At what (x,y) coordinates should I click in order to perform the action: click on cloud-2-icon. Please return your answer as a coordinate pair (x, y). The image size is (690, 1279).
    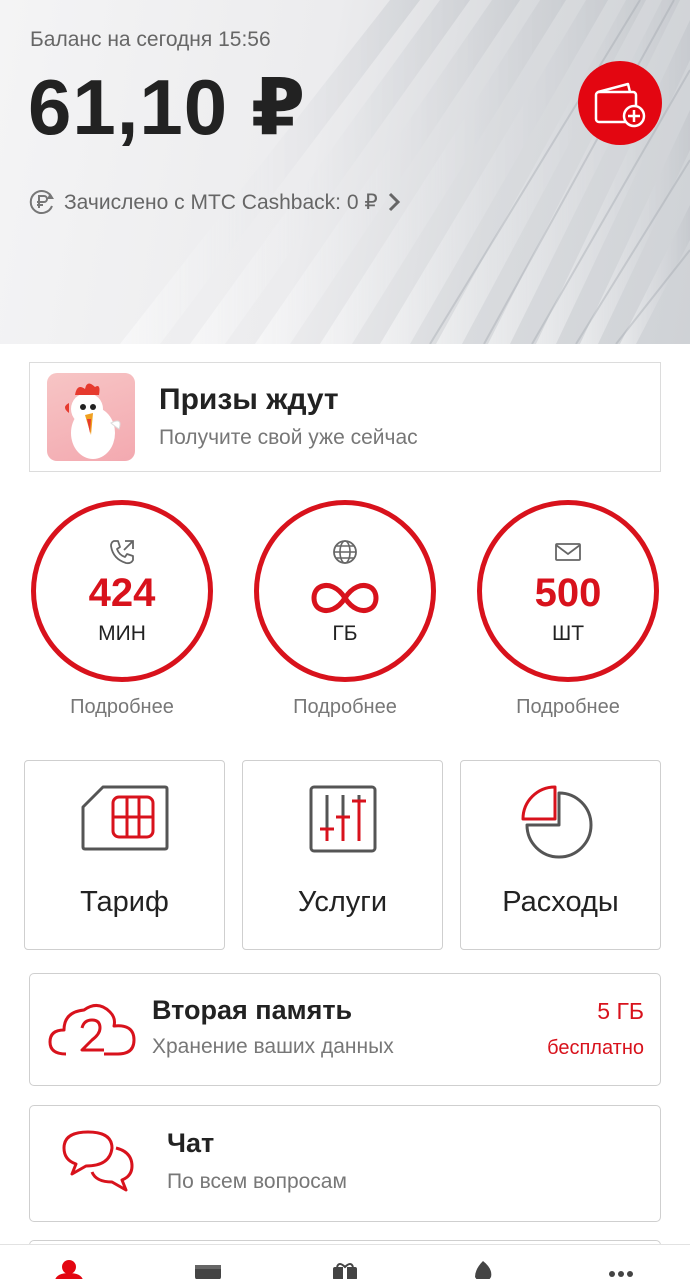
    Looking at the image, I should click on (92, 1030).